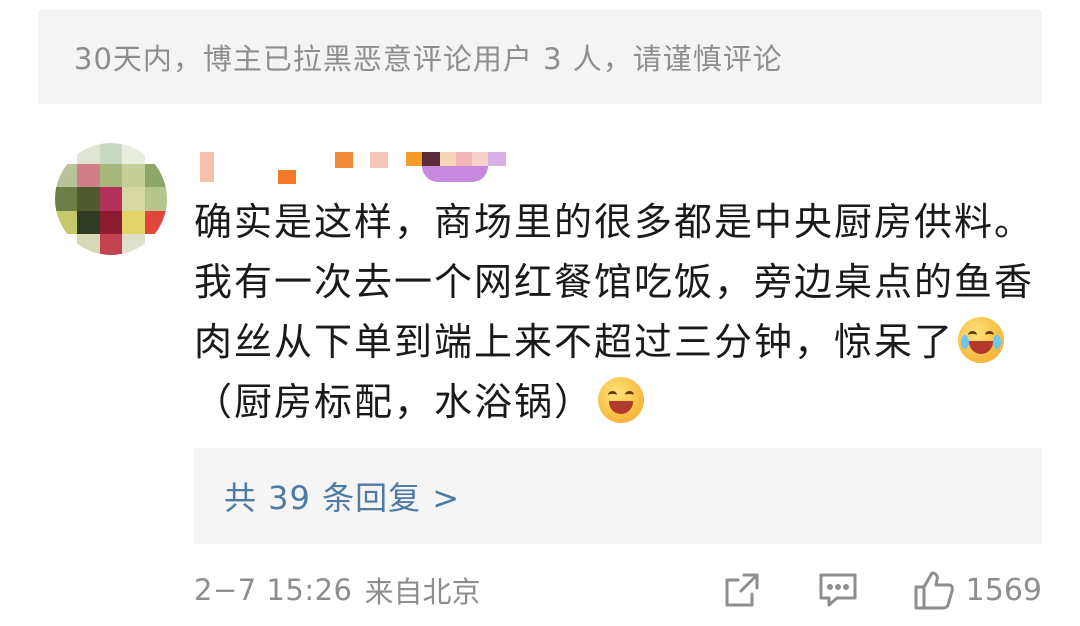  Describe the element at coordinates (360, 168) in the screenshot. I see `username-pixelated` at that location.